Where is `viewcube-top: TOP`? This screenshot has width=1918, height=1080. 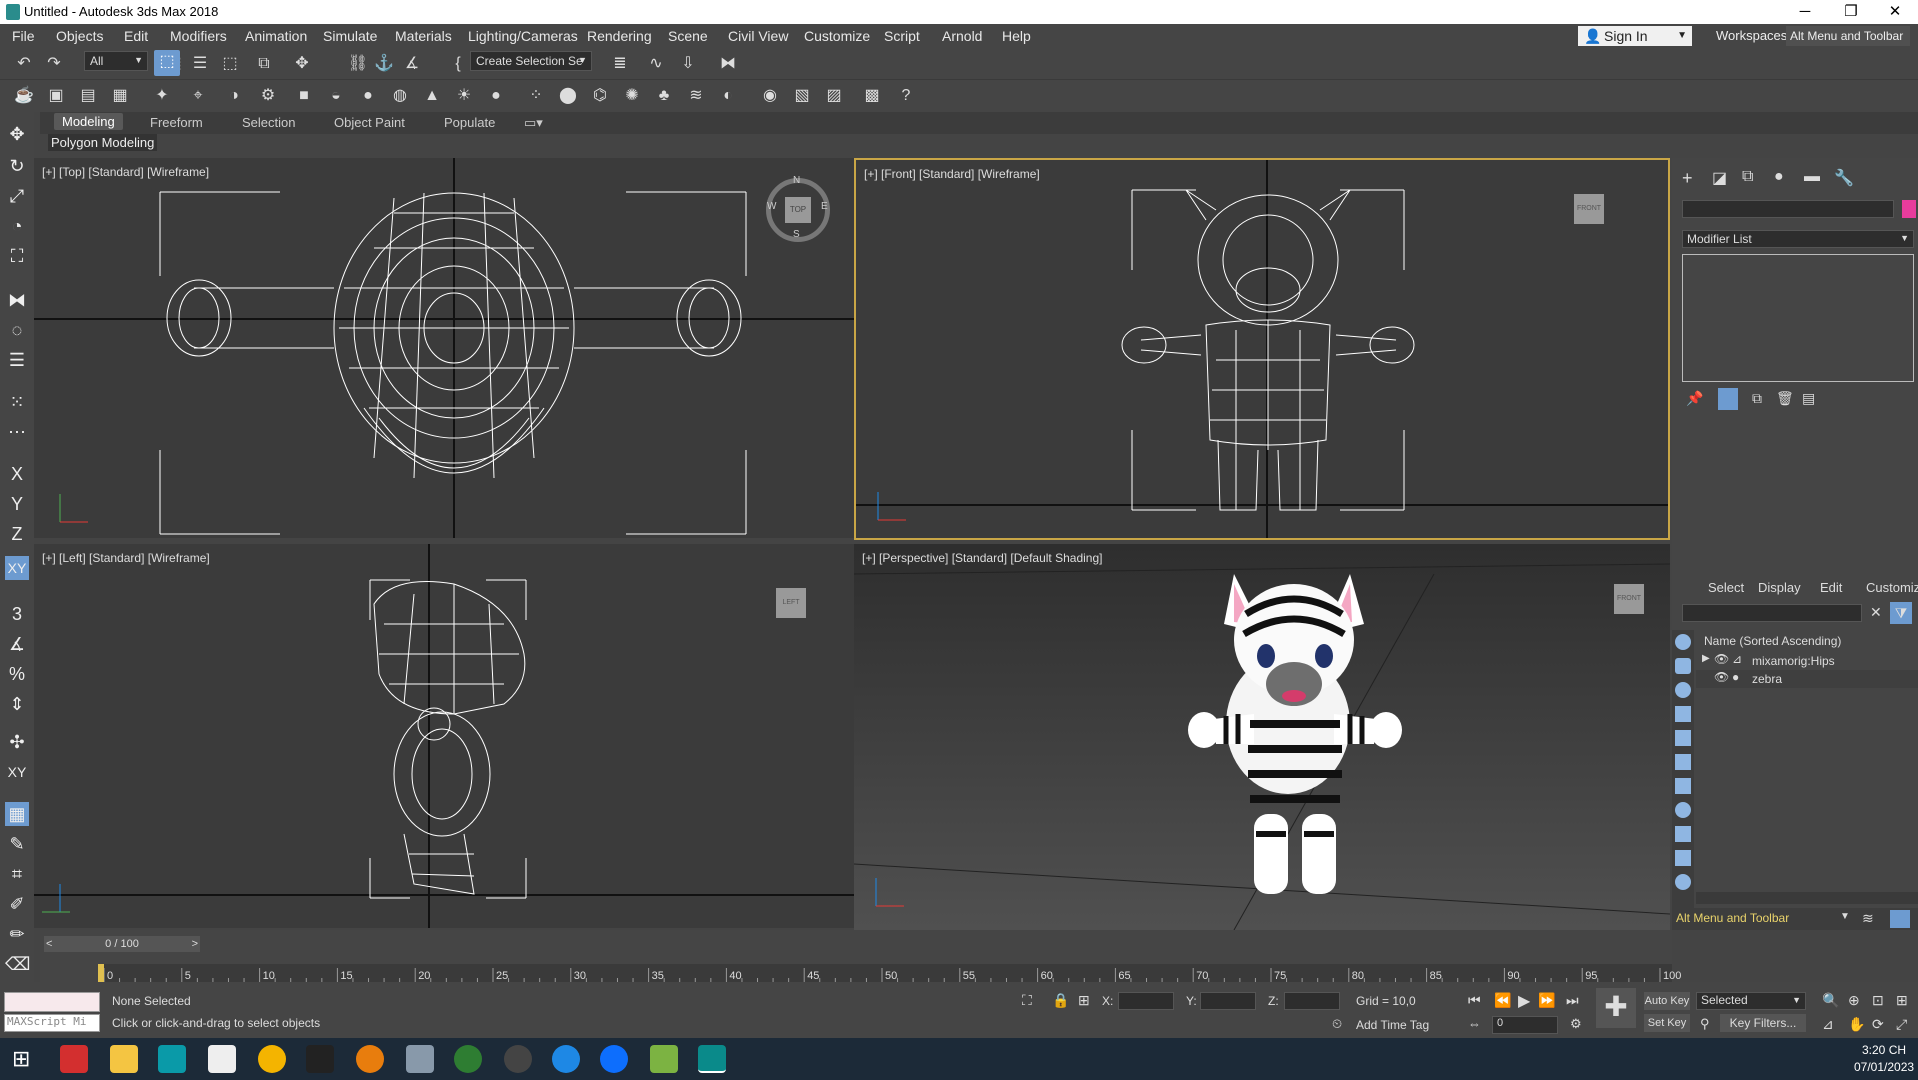
viewcube-top: TOP is located at coordinates (798, 210).